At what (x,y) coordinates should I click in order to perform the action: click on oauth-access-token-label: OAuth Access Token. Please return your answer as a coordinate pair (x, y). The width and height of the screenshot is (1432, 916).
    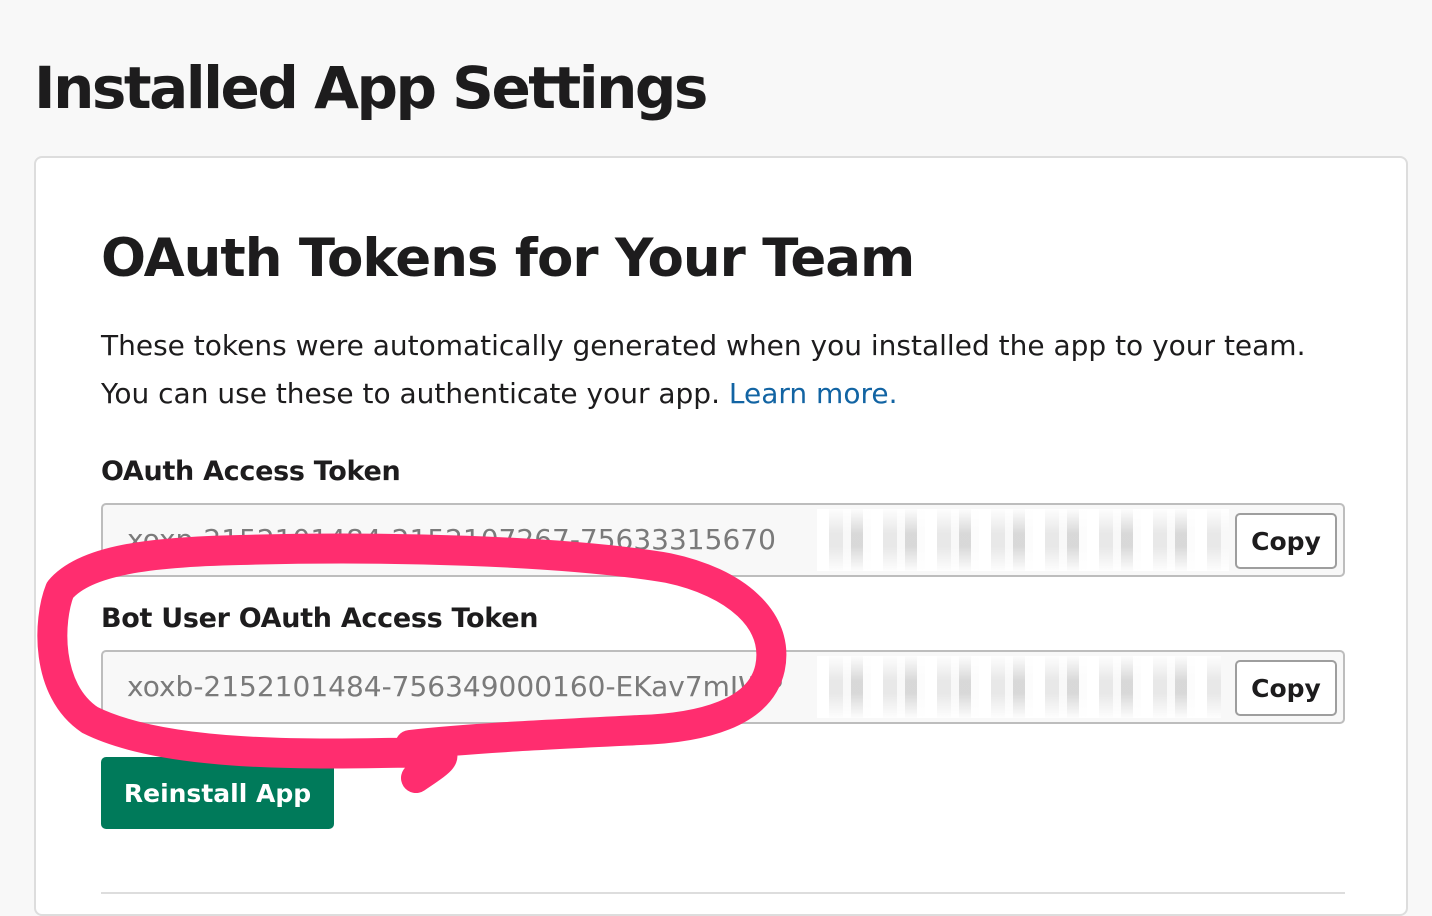
    Looking at the image, I should click on (251, 471).